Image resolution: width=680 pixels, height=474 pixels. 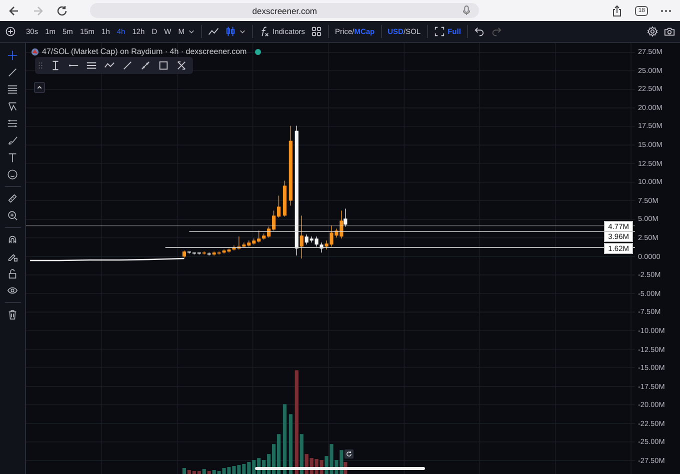 What do you see at coordinates (12, 198) in the screenshot?
I see `ruler-icon` at bounding box center [12, 198].